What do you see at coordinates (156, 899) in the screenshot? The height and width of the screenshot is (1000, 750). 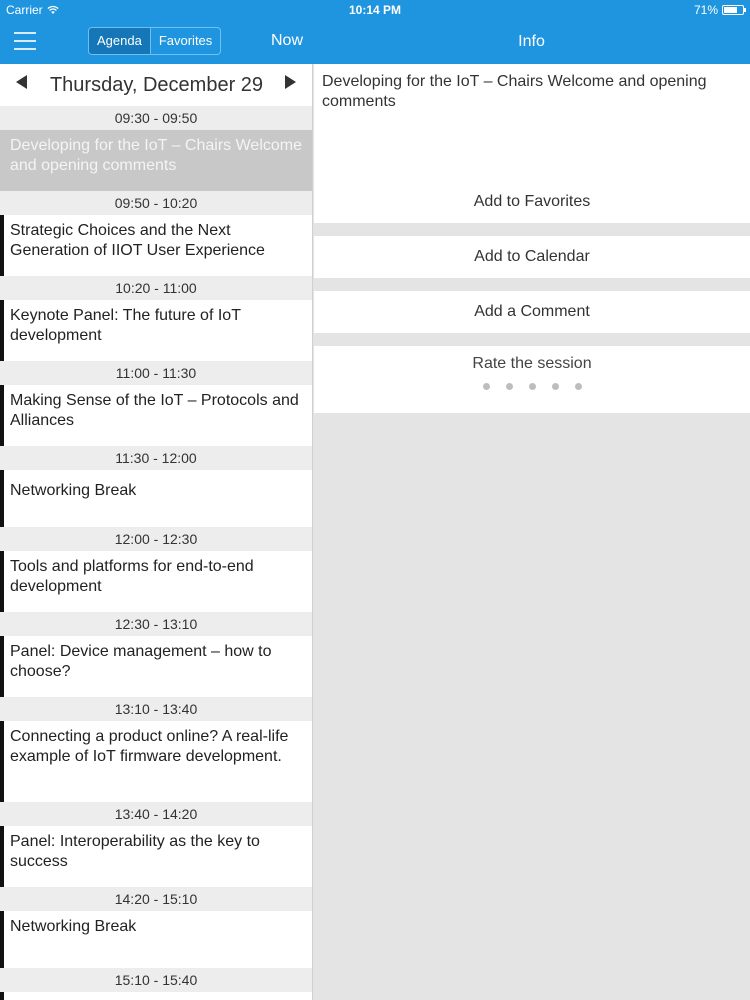 I see `slot-time: 14:20 - 15:10` at bounding box center [156, 899].